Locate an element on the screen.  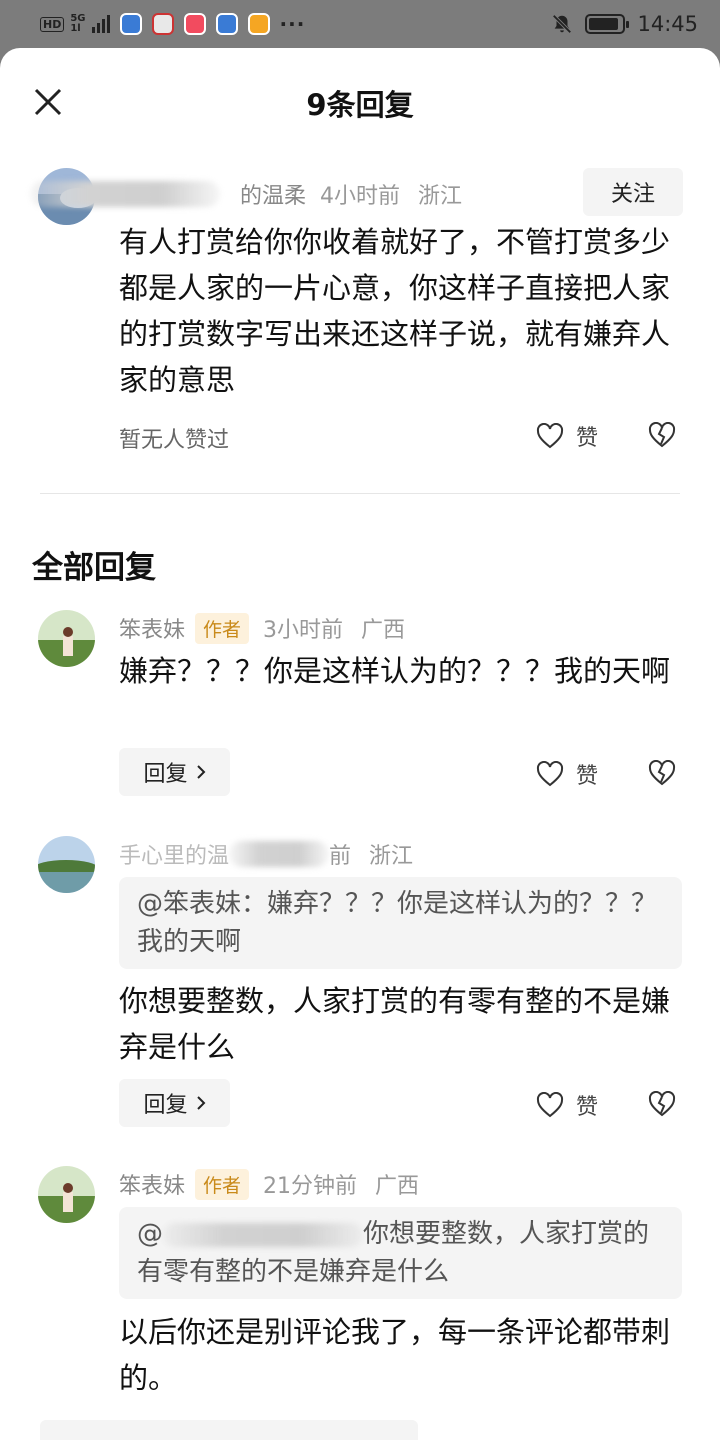
status-bar: HD 5G 1l ··· 14:45 is located at coordinates (360, 24).